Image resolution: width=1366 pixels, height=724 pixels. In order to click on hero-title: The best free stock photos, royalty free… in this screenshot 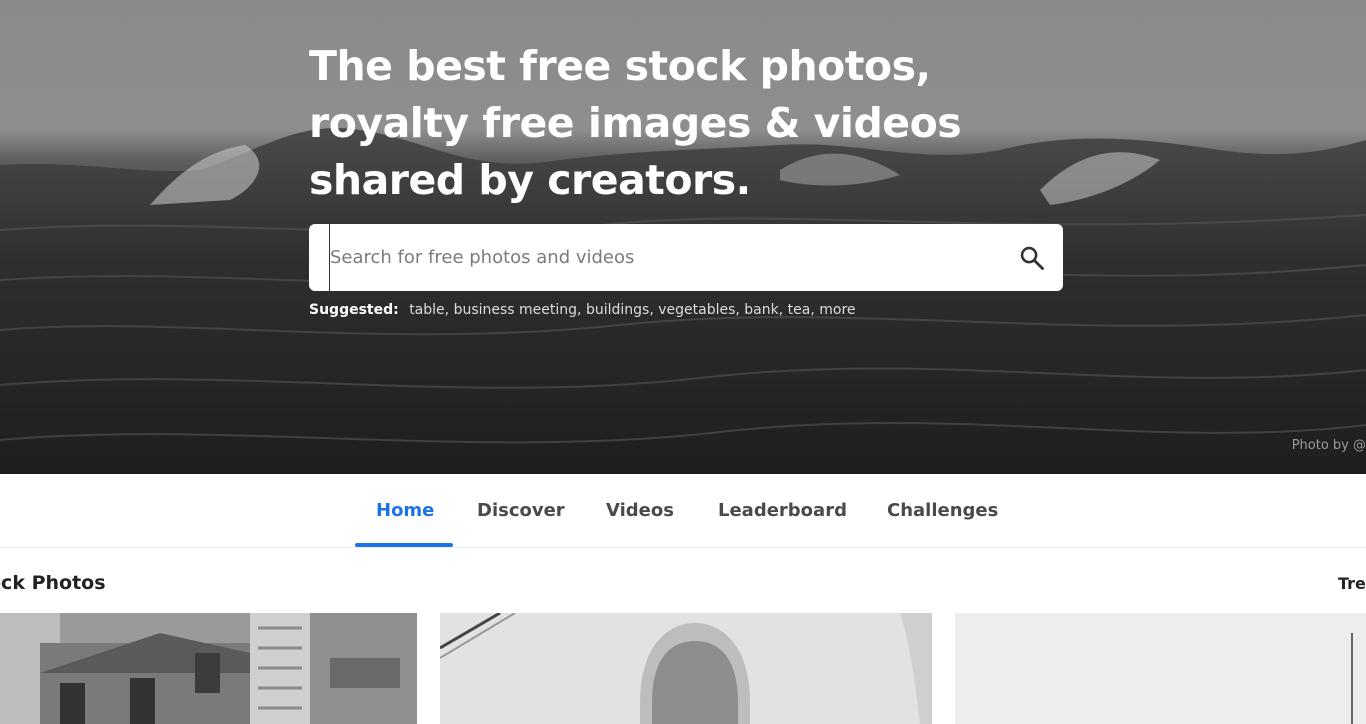, I will do `click(635, 123)`.